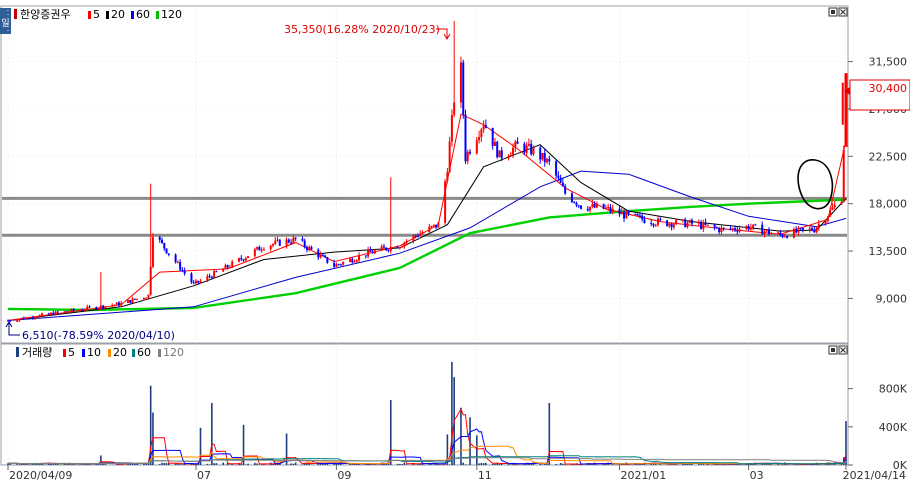 The width and height of the screenshot is (910, 487). I want to click on ma120-legend-label: 120, so click(171, 14).